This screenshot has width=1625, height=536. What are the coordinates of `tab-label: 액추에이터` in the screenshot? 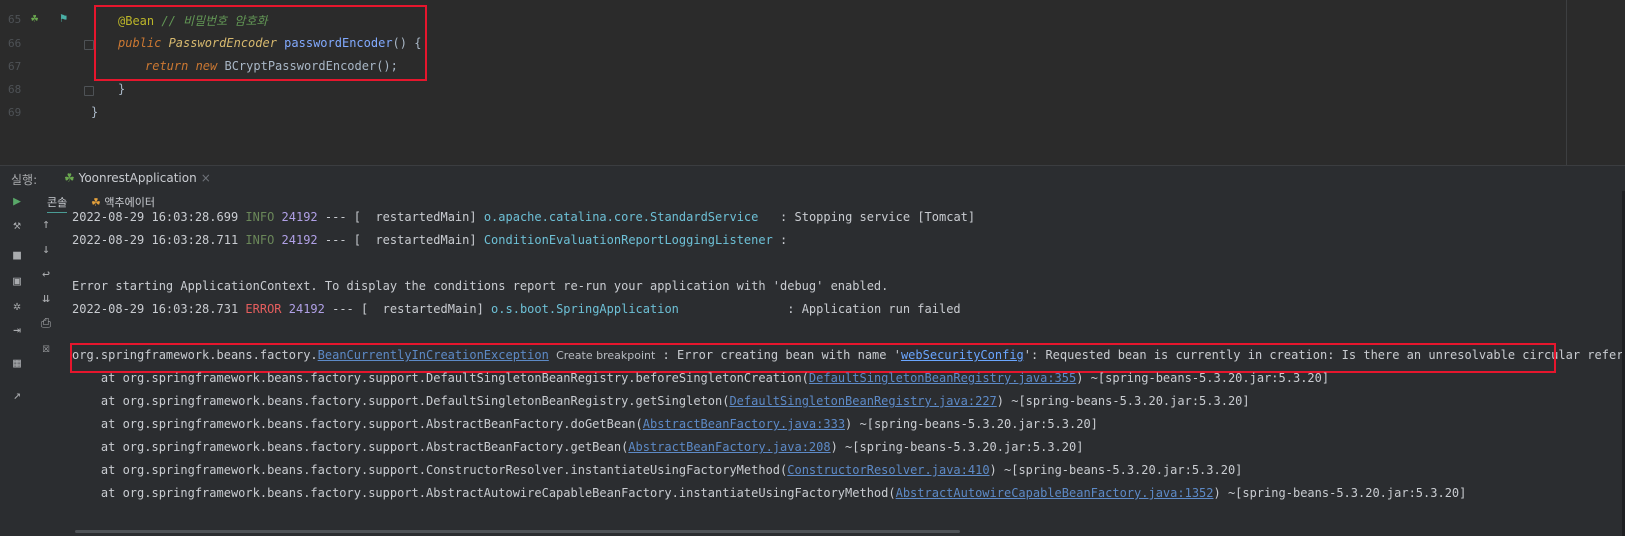 It's located at (129, 202).